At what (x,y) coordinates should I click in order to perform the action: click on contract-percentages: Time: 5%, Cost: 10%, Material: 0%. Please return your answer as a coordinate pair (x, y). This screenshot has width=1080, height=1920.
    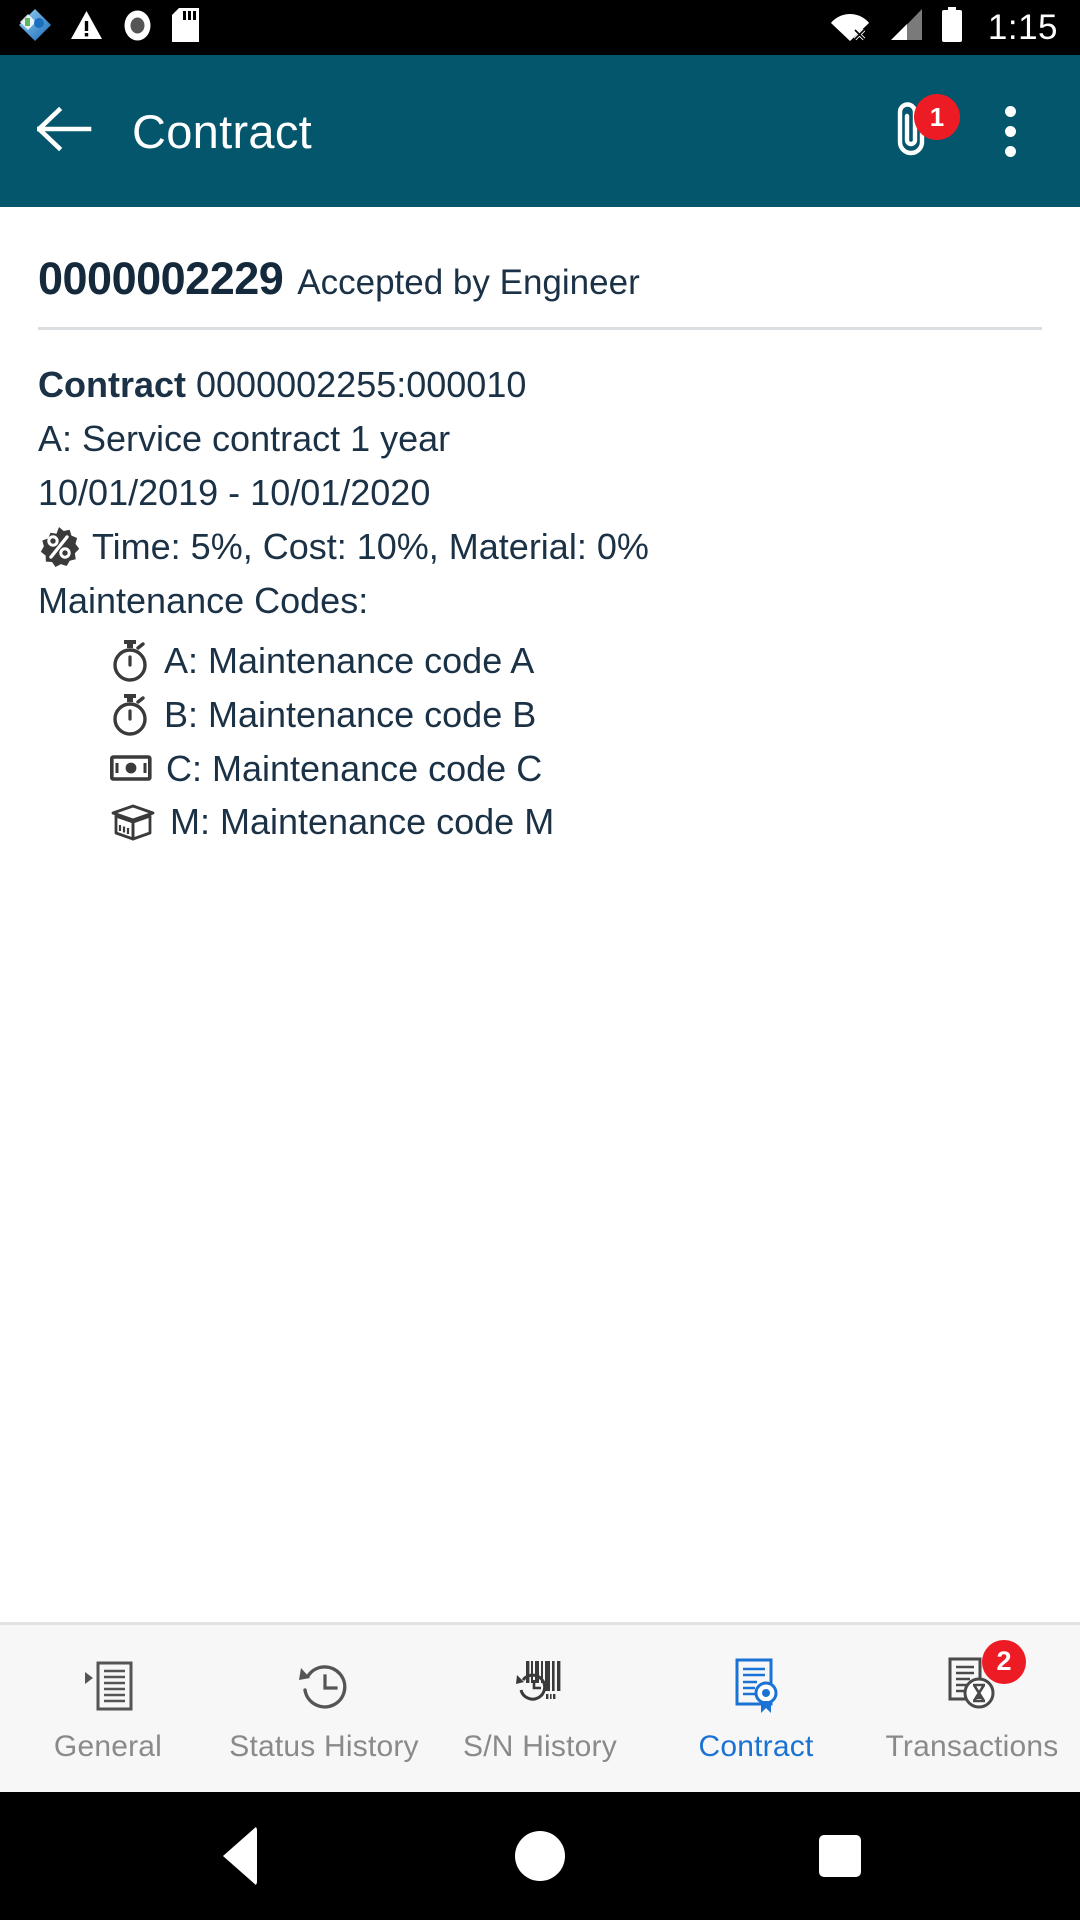
    Looking at the image, I should click on (370, 546).